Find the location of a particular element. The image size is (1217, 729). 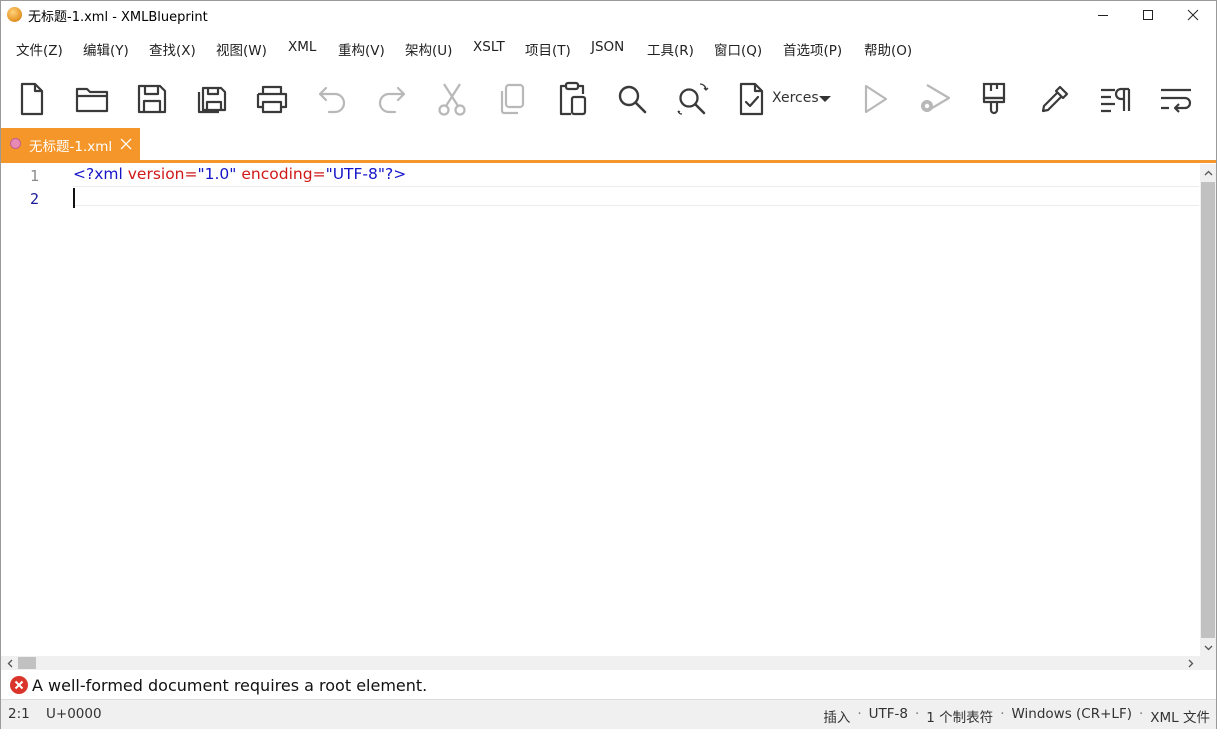

menu-preferences: 首选项(P) is located at coordinates (812, 49).